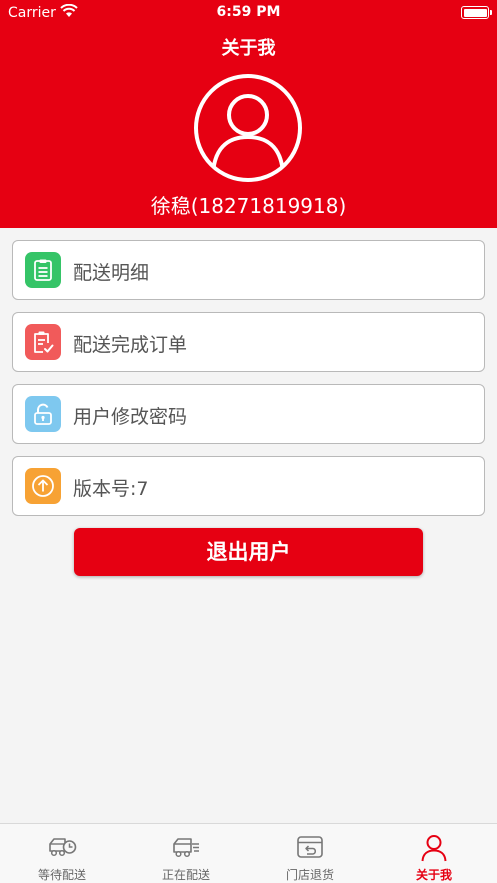 Image resolution: width=497 pixels, height=883 pixels. Describe the element at coordinates (434, 848) in the screenshot. I see `user-icon` at that location.